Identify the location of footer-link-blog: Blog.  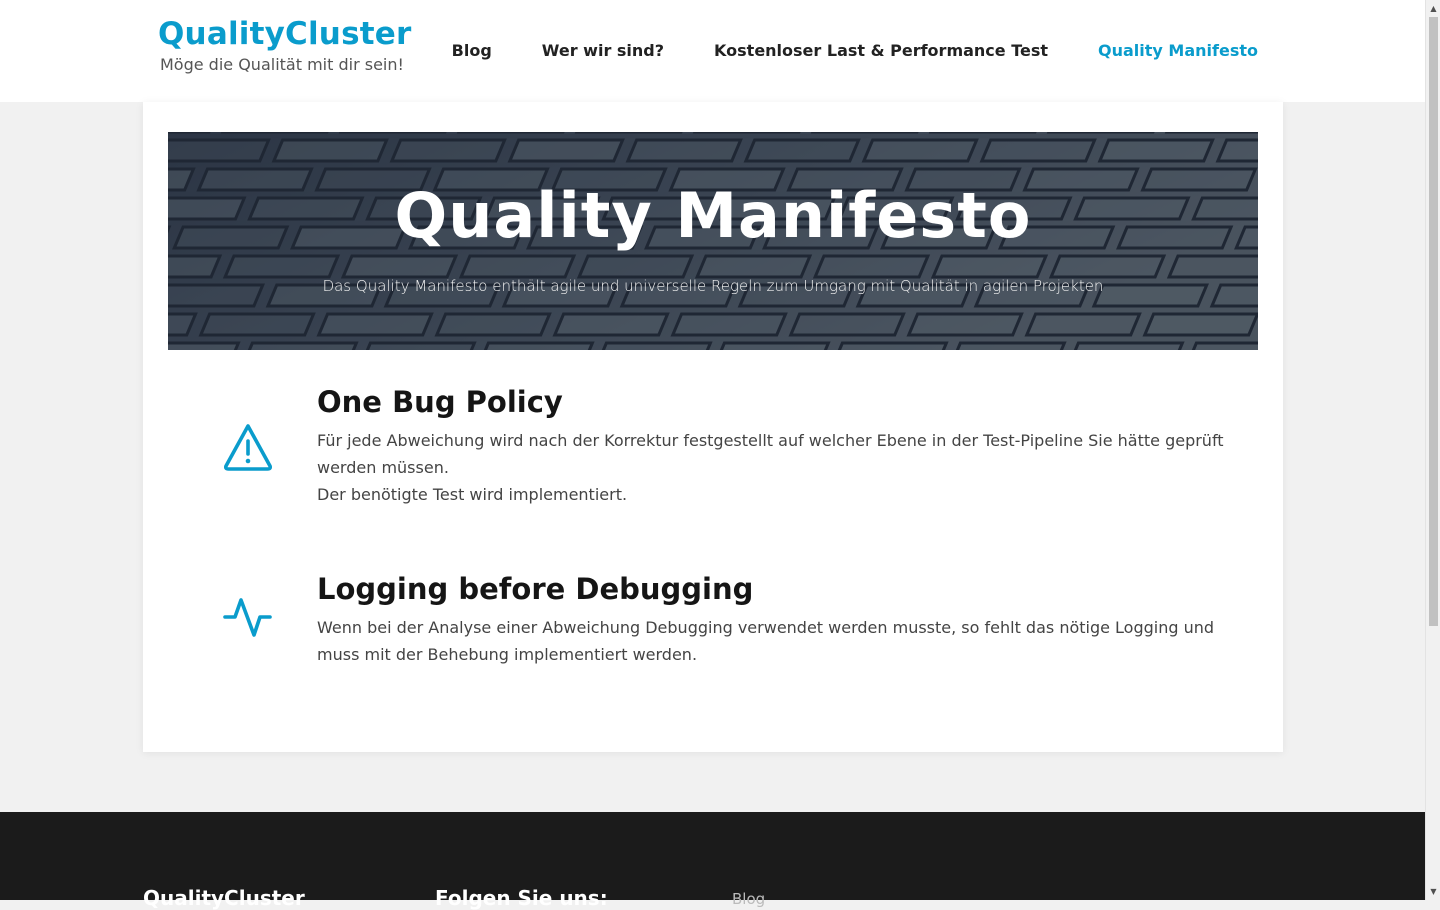
(748, 899).